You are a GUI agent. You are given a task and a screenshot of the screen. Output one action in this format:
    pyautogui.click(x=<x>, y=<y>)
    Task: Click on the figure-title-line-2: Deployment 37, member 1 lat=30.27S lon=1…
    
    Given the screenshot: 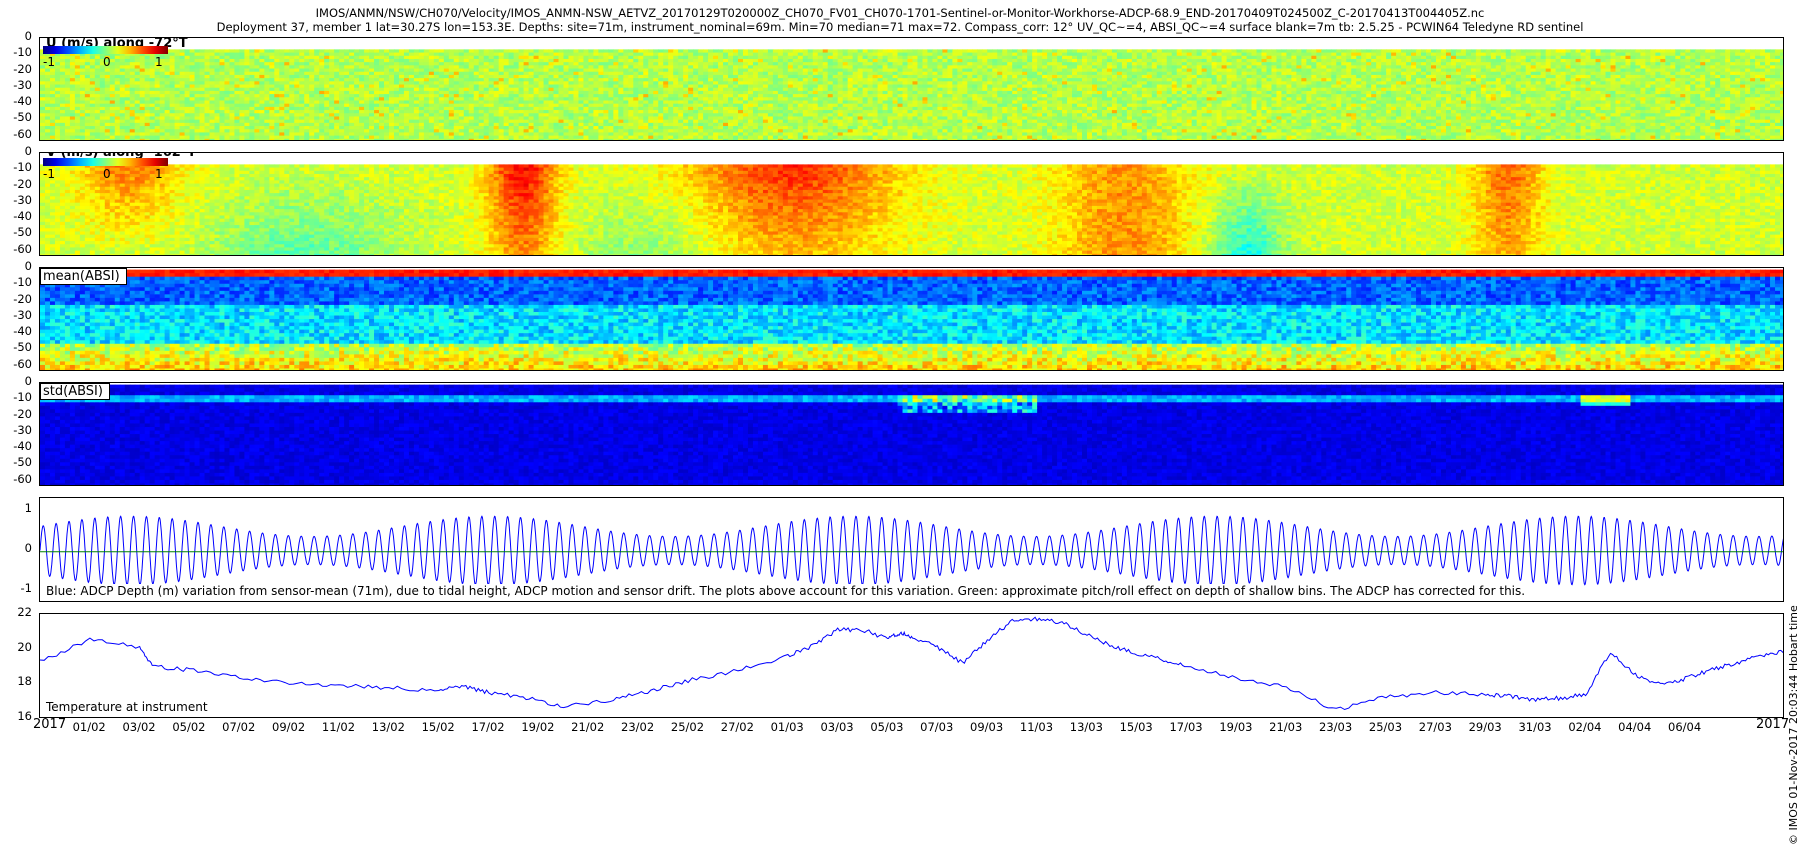 What is the action you would take?
    pyautogui.click(x=900, y=27)
    